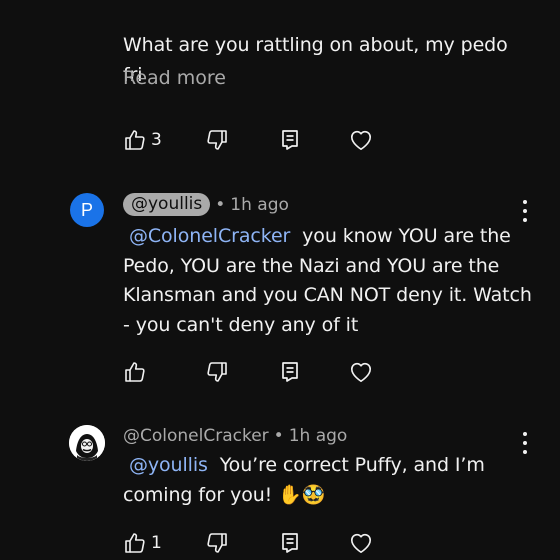  I want to click on like-button: 1, so click(142, 543).